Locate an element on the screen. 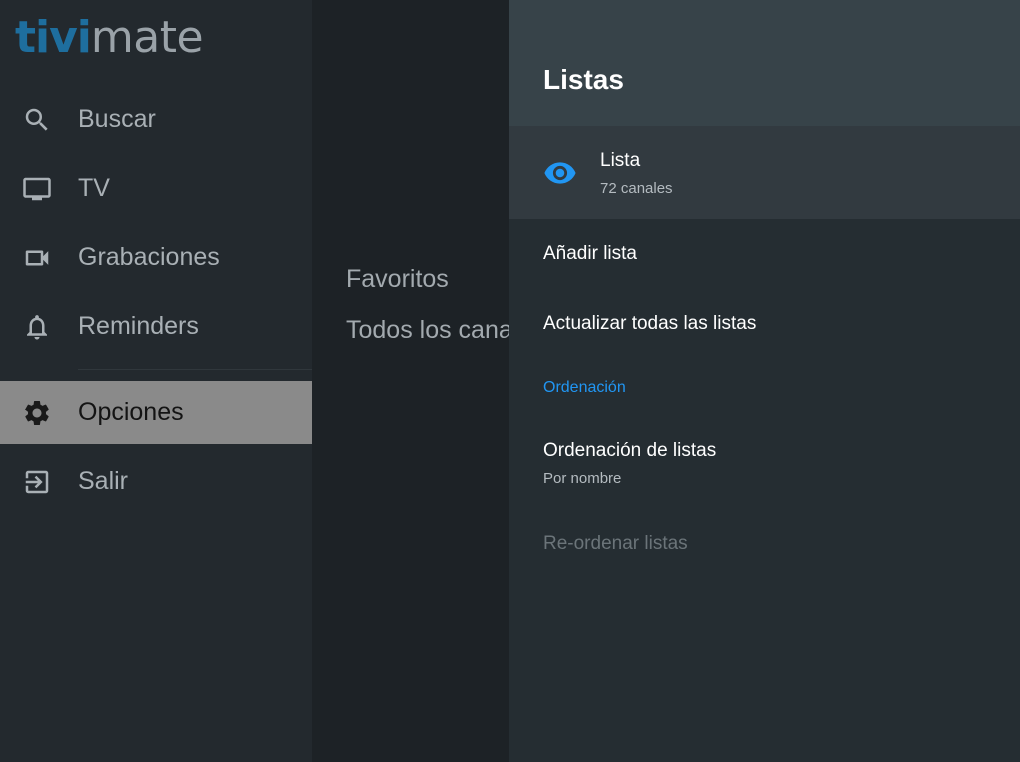  tivimate-logo: tivimate is located at coordinates (109, 38).